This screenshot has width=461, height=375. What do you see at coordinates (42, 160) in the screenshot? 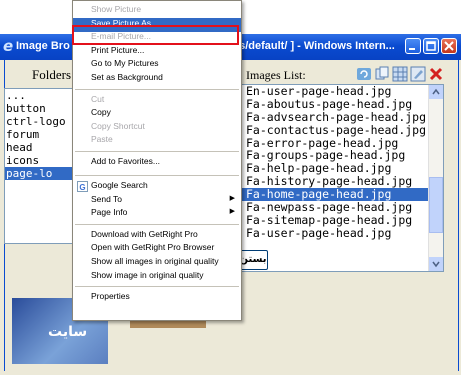
I see `folder-item: icons` at bounding box center [42, 160].